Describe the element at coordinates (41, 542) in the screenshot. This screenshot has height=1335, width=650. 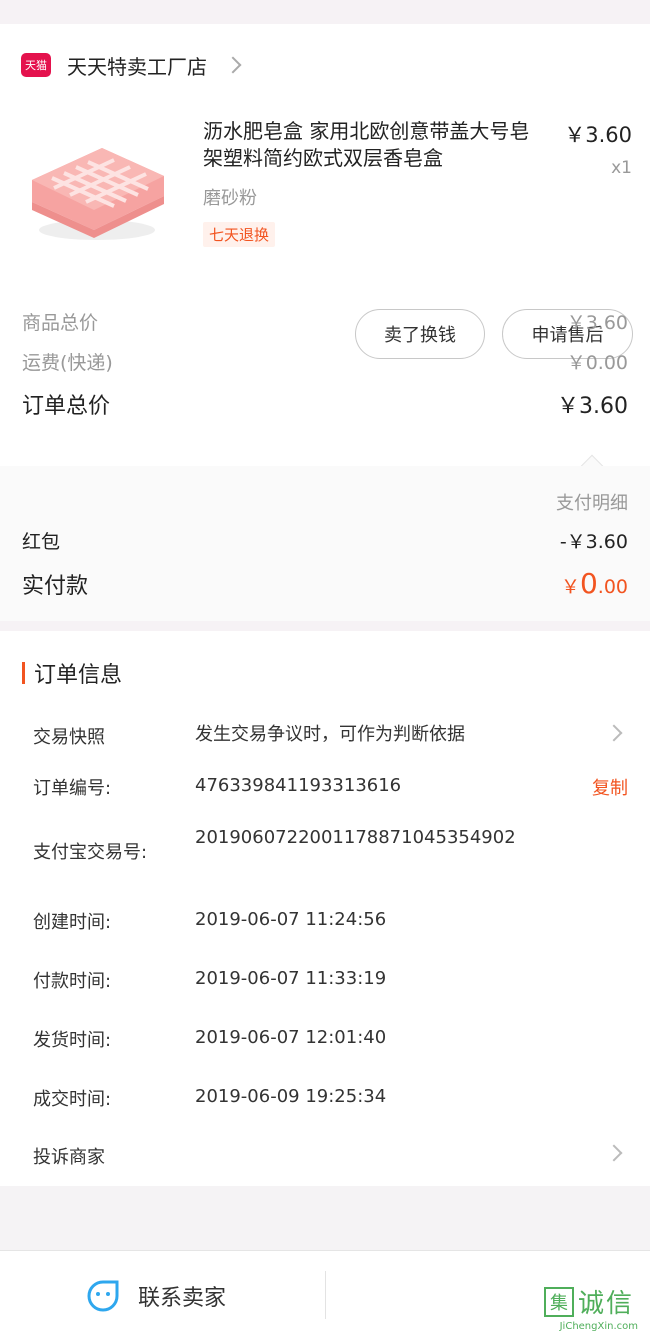
I see `redpacket-label: 红包` at that location.